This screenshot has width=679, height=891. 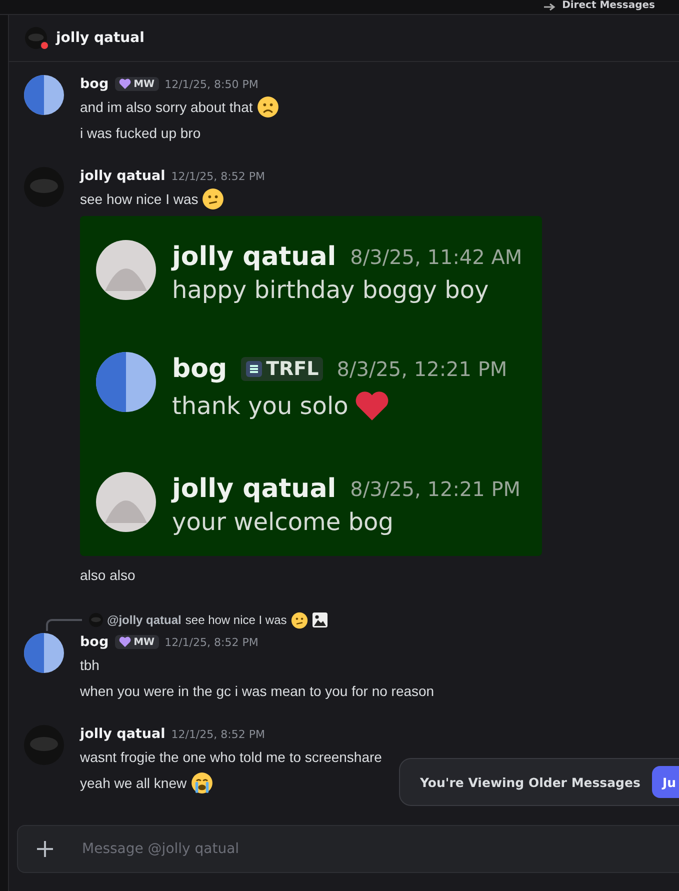 I want to click on message-text: your welcome bog, so click(x=283, y=522).